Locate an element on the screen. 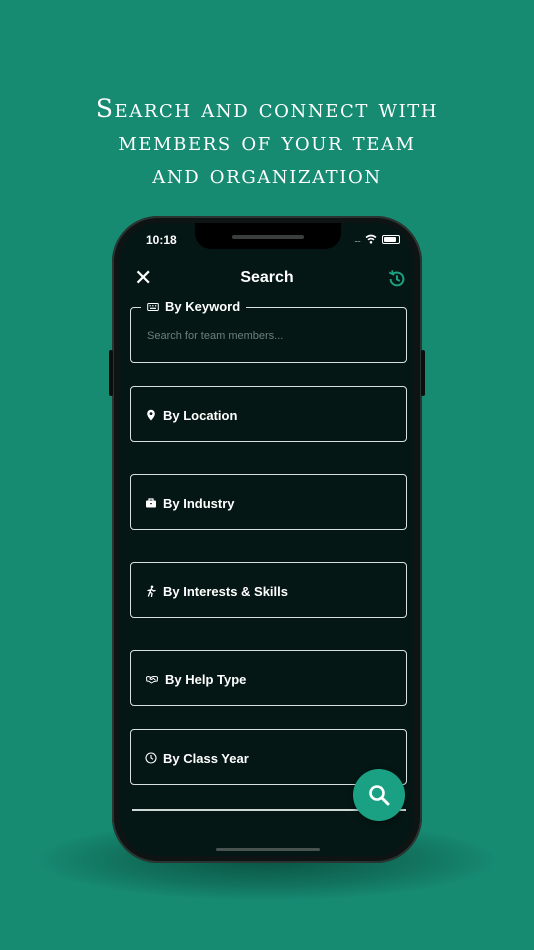 This screenshot has height=950, width=534. status-time: 10:18 is located at coordinates (161, 240).